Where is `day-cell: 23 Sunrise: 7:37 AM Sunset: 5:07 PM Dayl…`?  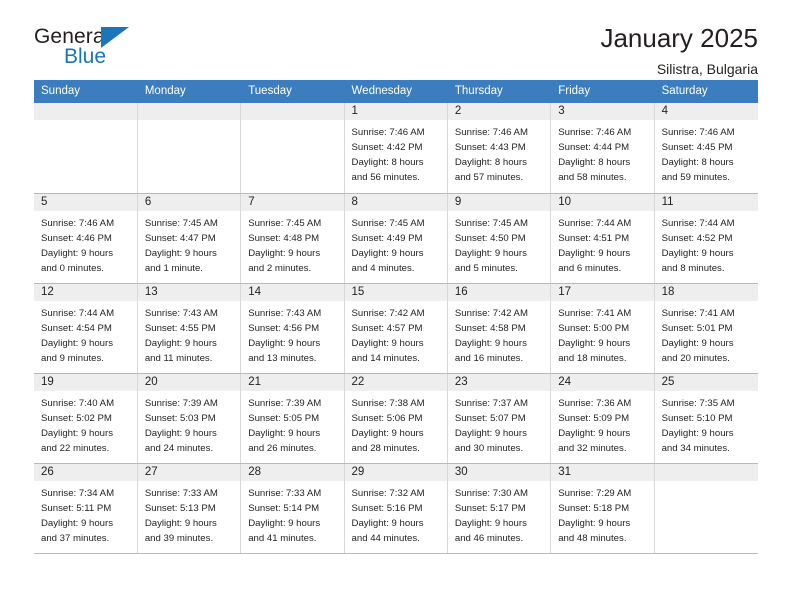
day-cell: 23 Sunrise: 7:37 AM Sunset: 5:07 PM Dayl… is located at coordinates (499, 418).